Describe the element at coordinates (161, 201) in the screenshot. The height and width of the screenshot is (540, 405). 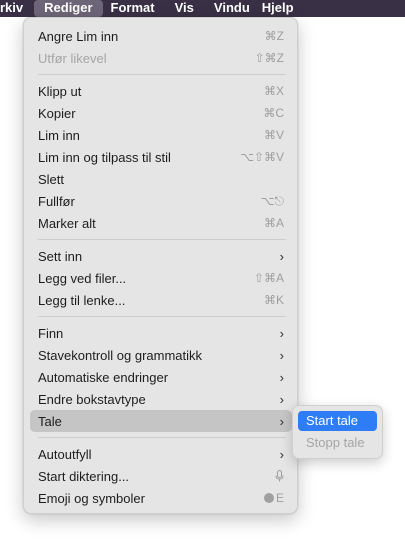
I see `menu-item-fullfor: Fullfør ⌥⎋` at that location.